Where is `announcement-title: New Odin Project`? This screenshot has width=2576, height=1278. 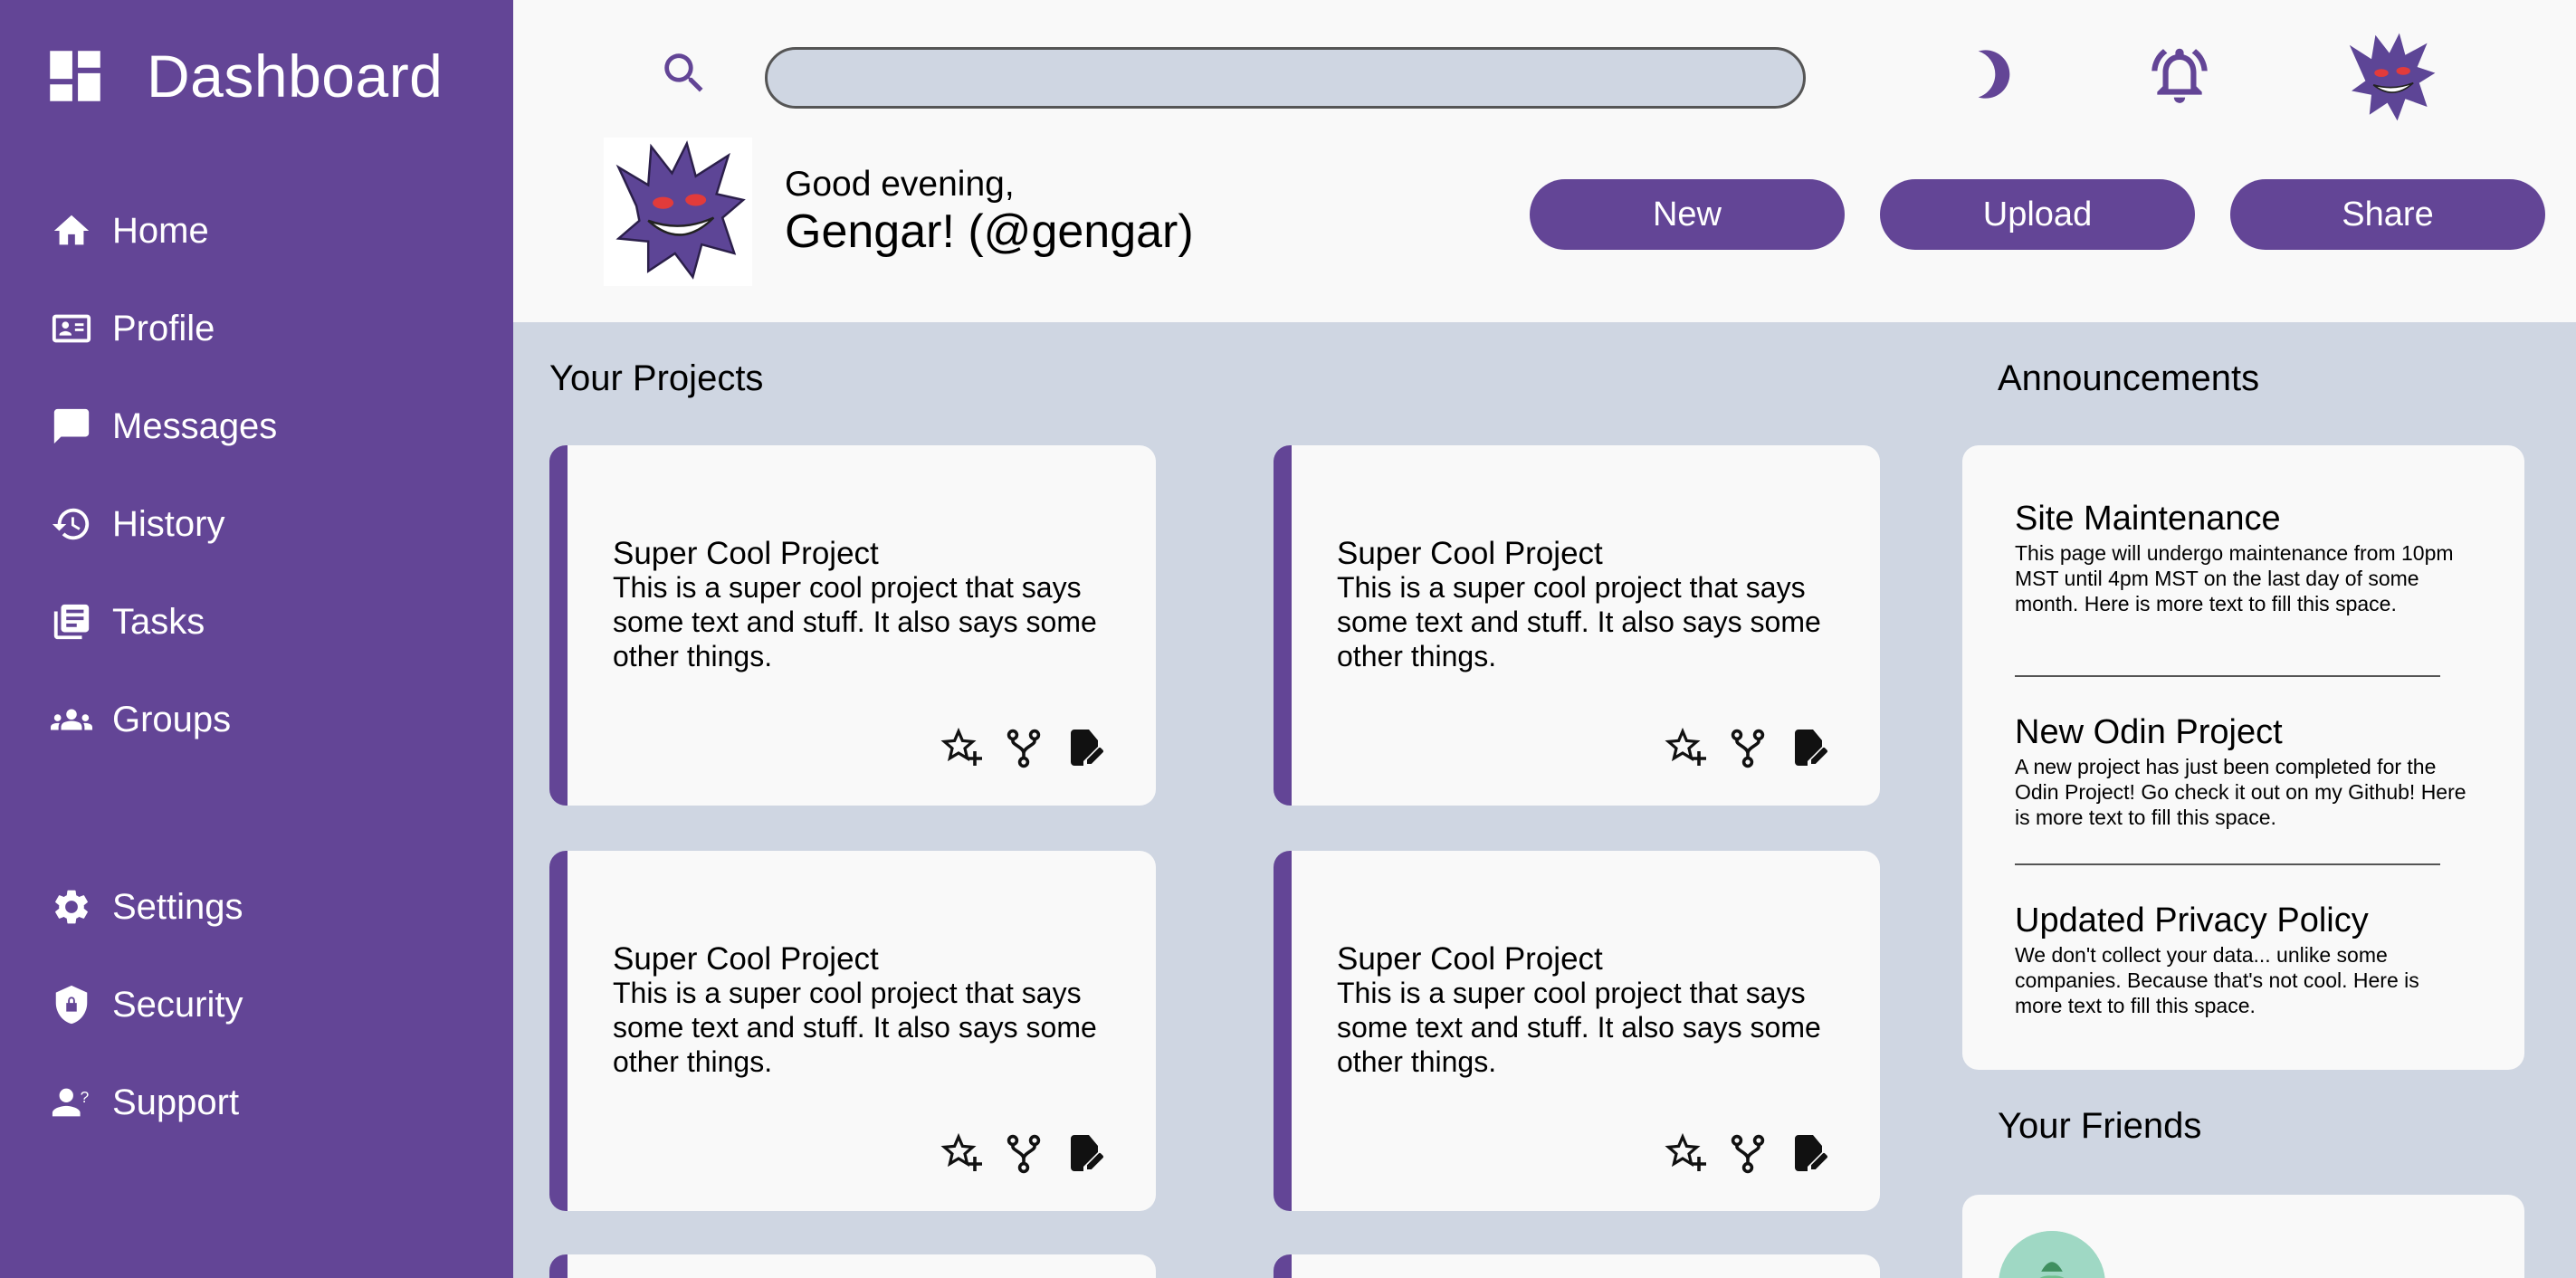 announcement-title: New Odin Project is located at coordinates (2149, 732).